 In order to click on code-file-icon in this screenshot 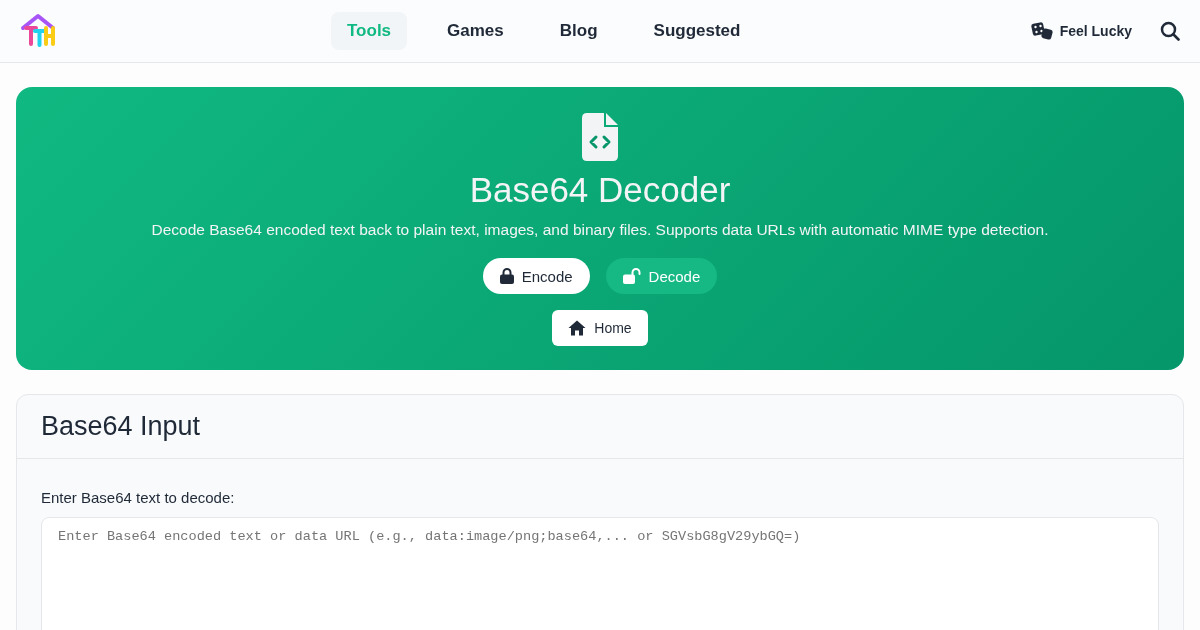, I will do `click(600, 137)`.